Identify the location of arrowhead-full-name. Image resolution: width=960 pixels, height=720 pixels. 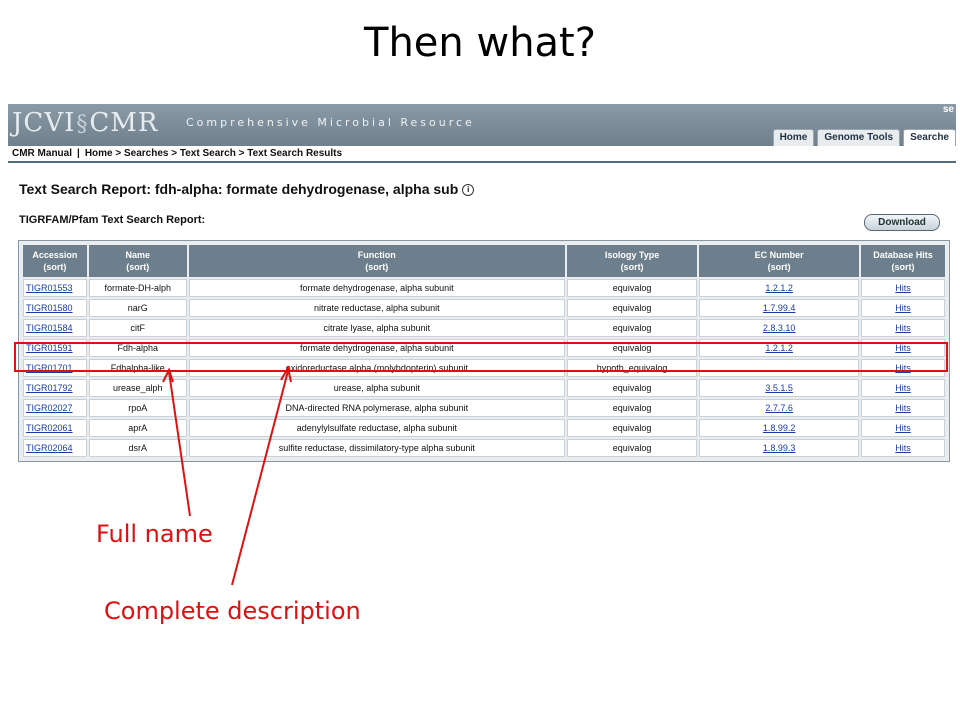
(168, 375).